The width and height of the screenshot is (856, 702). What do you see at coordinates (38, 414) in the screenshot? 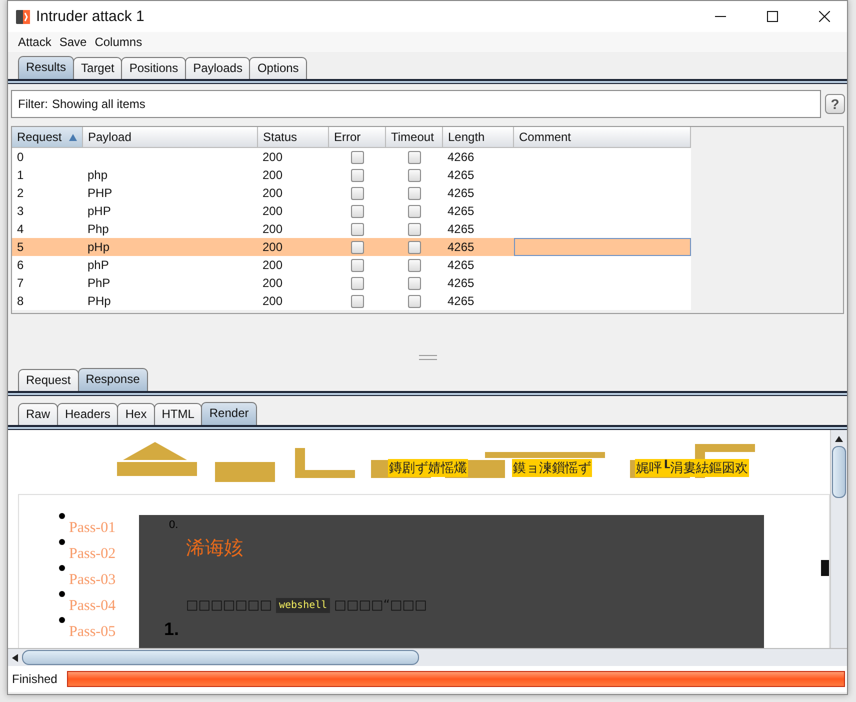
I see `tab: Raw` at bounding box center [38, 414].